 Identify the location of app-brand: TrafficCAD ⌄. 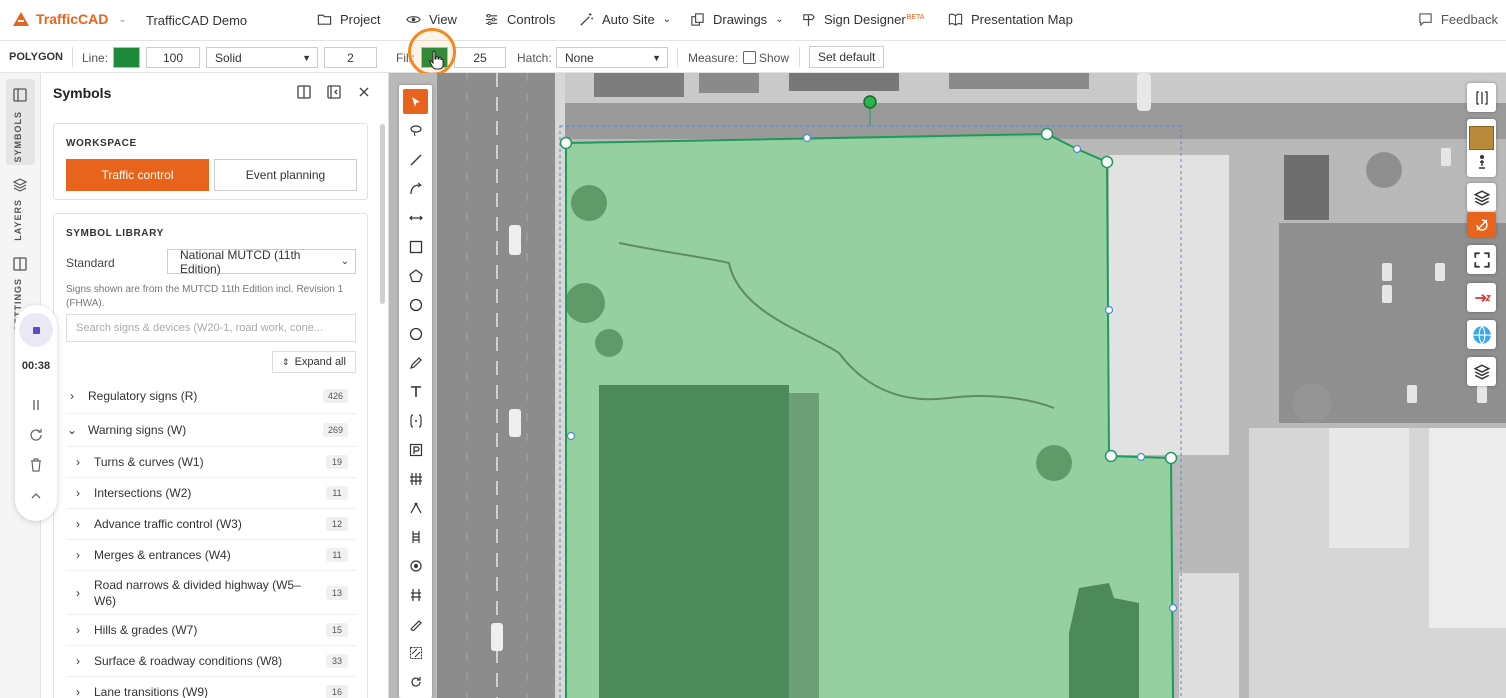
(69, 19).